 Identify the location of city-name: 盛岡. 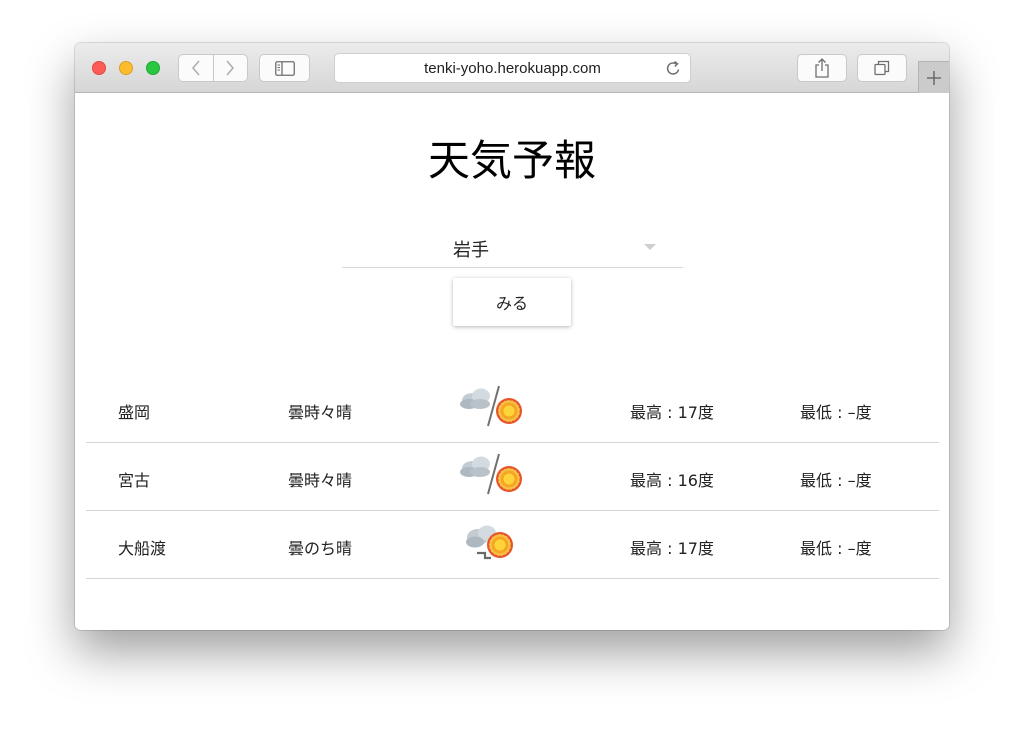
(134, 412).